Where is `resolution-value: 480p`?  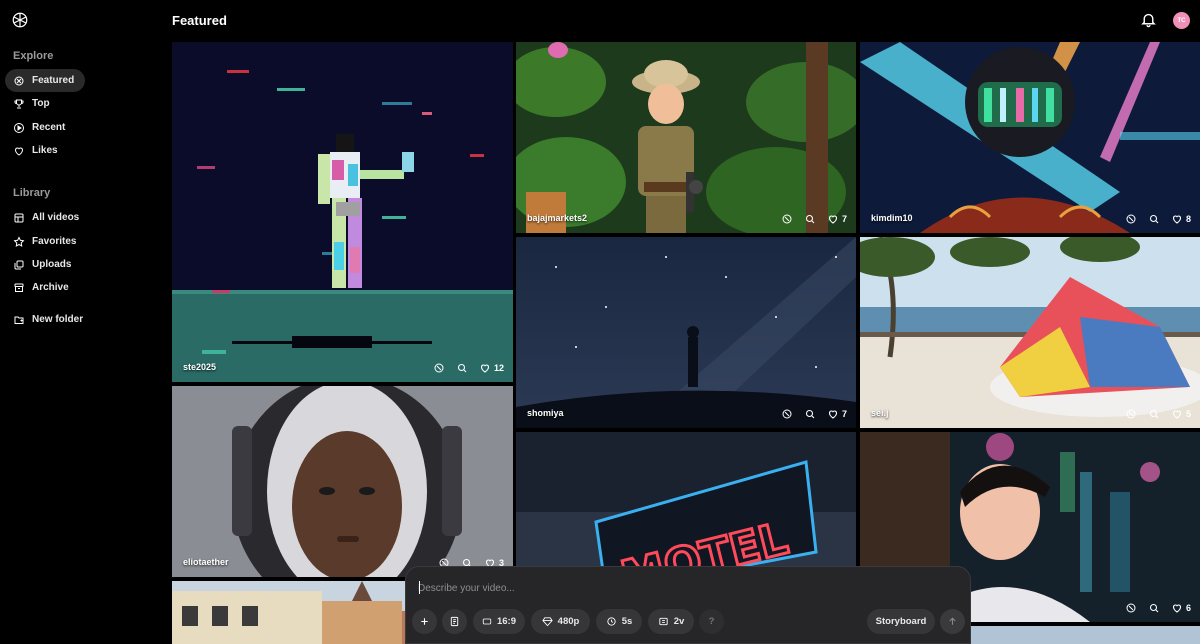 resolution-value: 480p is located at coordinates (568, 621).